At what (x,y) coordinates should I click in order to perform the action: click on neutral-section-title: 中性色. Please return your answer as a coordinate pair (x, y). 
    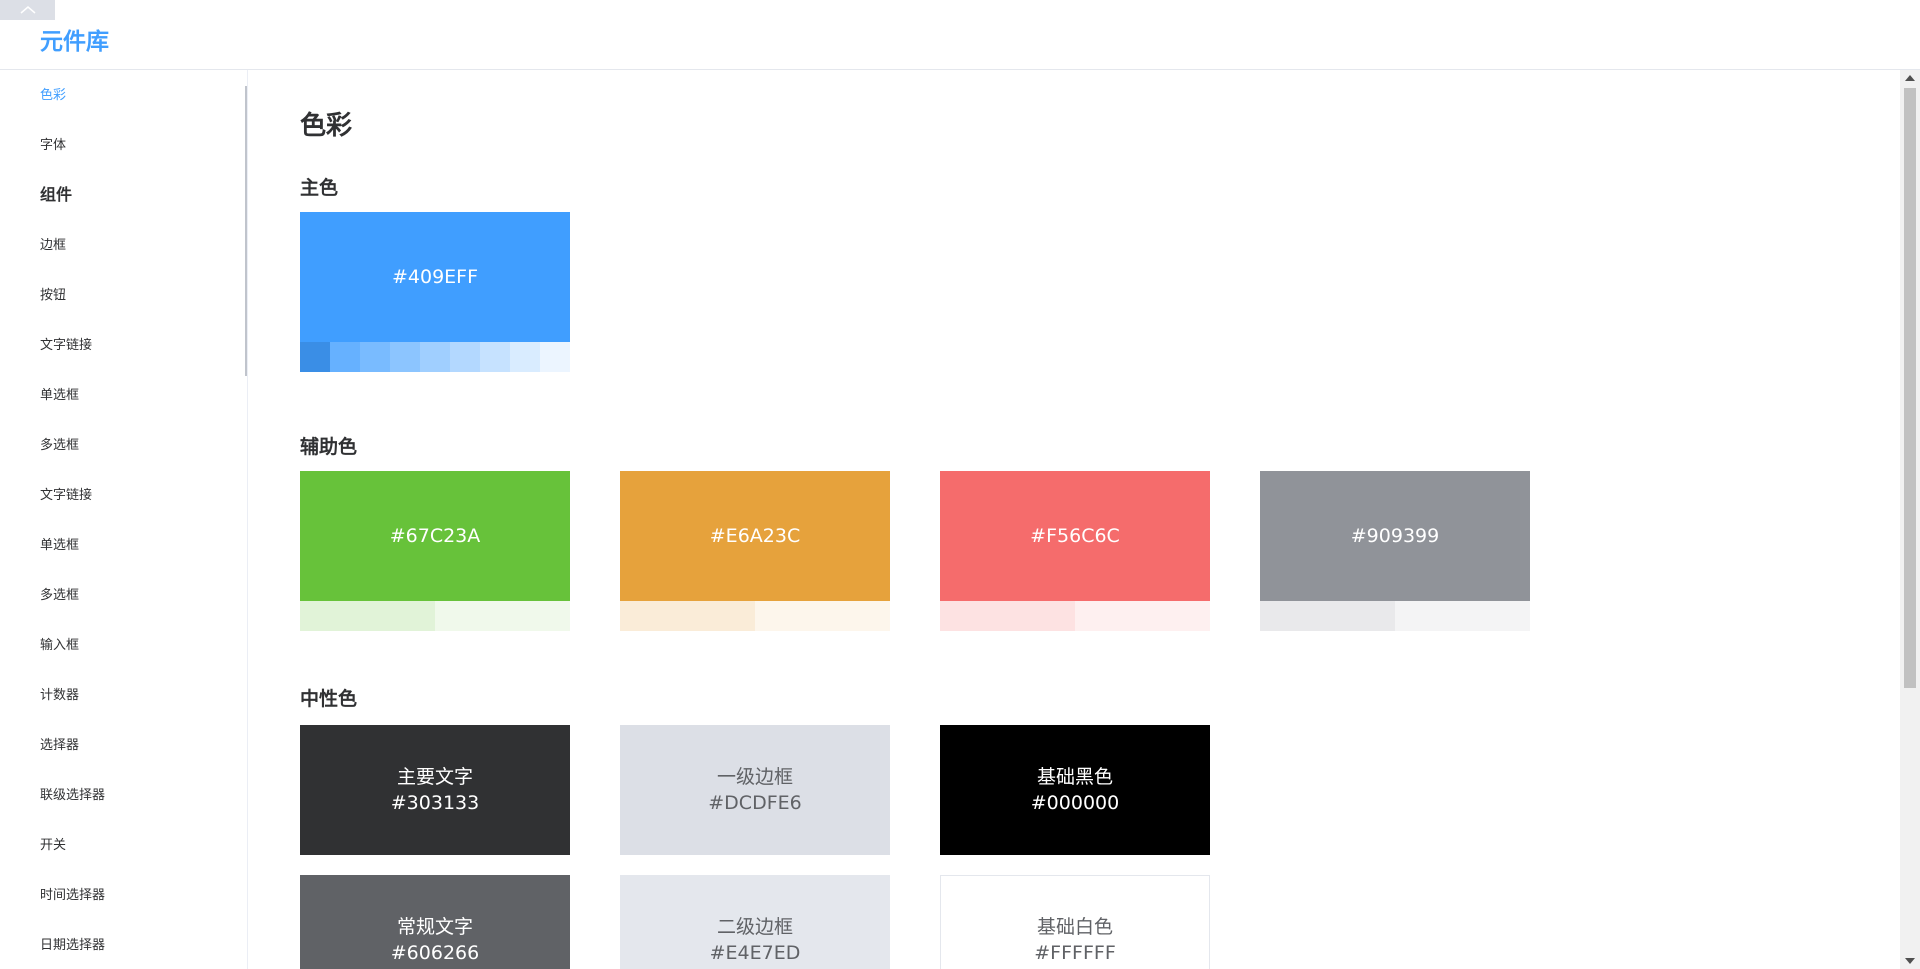
    Looking at the image, I should click on (329, 699).